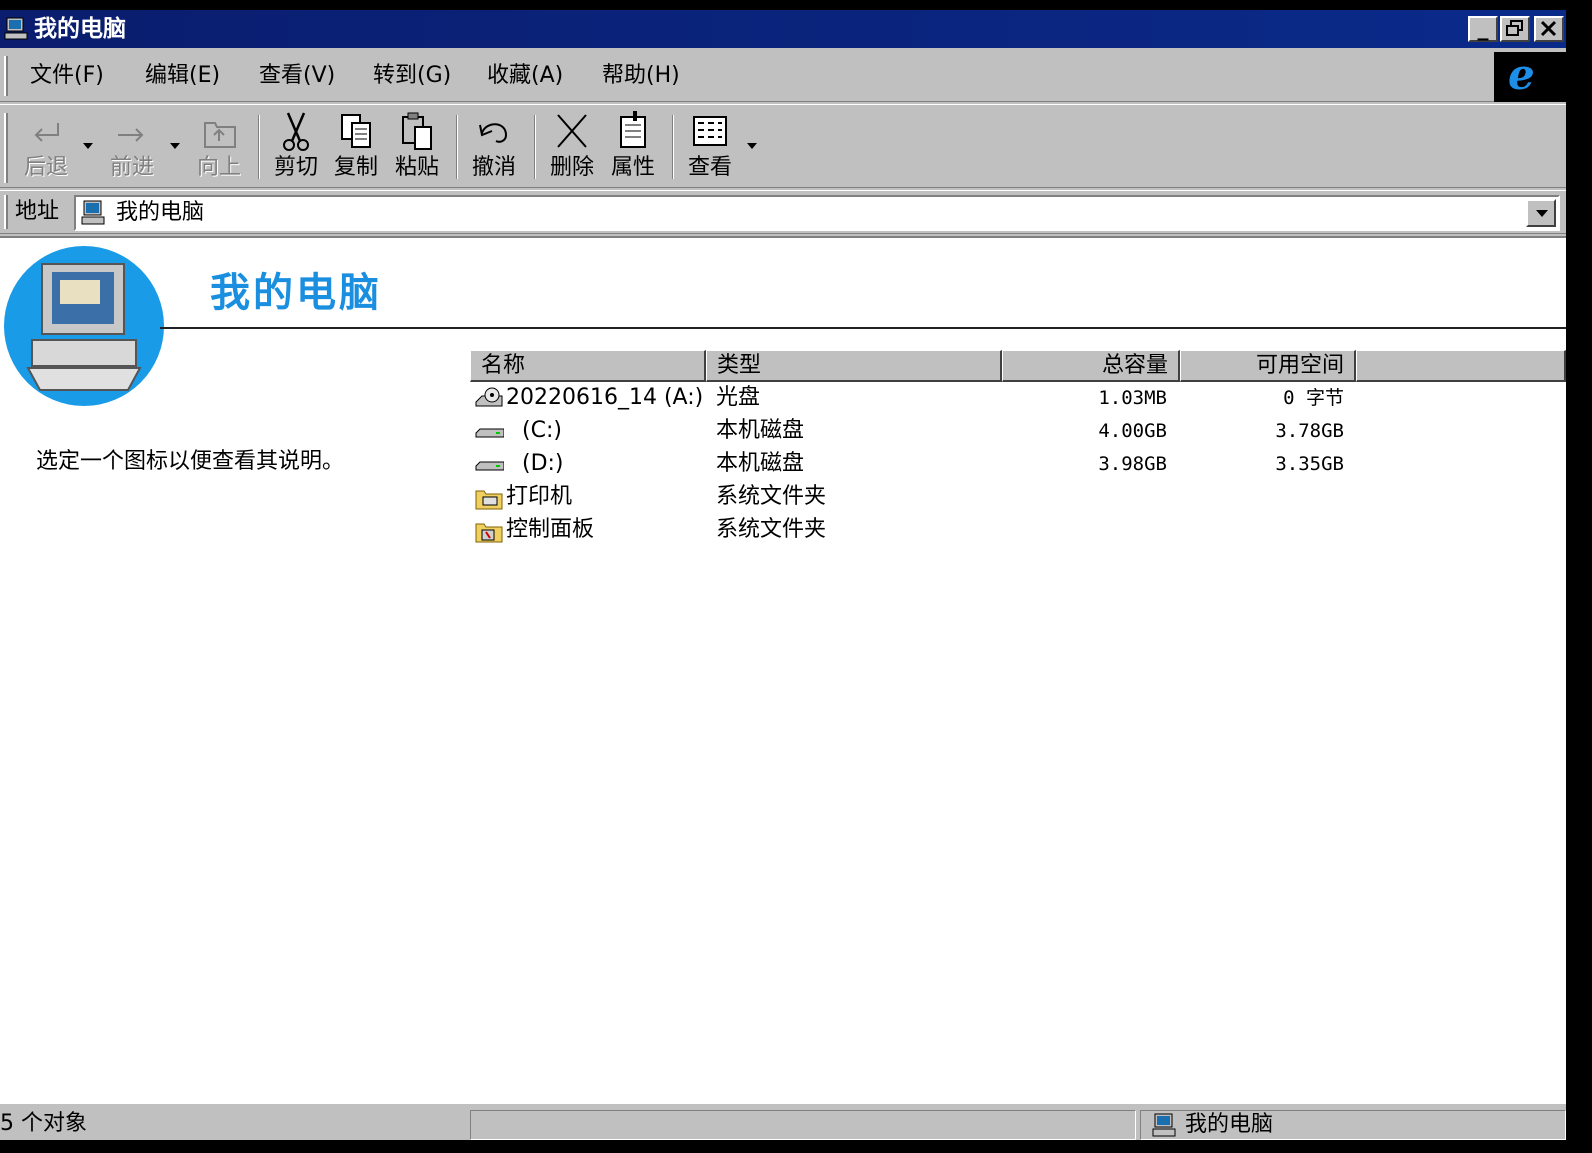 The image size is (1592, 1153). Describe the element at coordinates (817, 213) in the screenshot. I see `address-input: 我的电脑` at that location.